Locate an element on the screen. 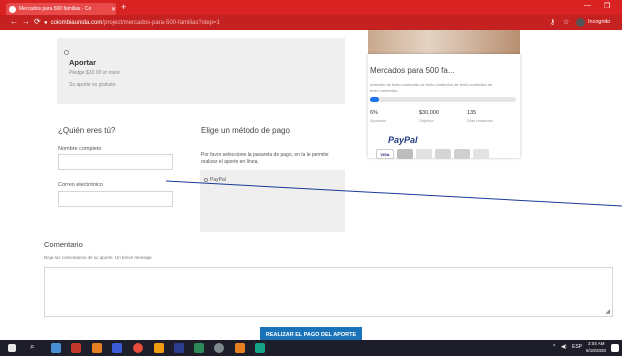 This screenshot has height=356, width=622. url-domain: colombiaunida.com is located at coordinates (76, 23).